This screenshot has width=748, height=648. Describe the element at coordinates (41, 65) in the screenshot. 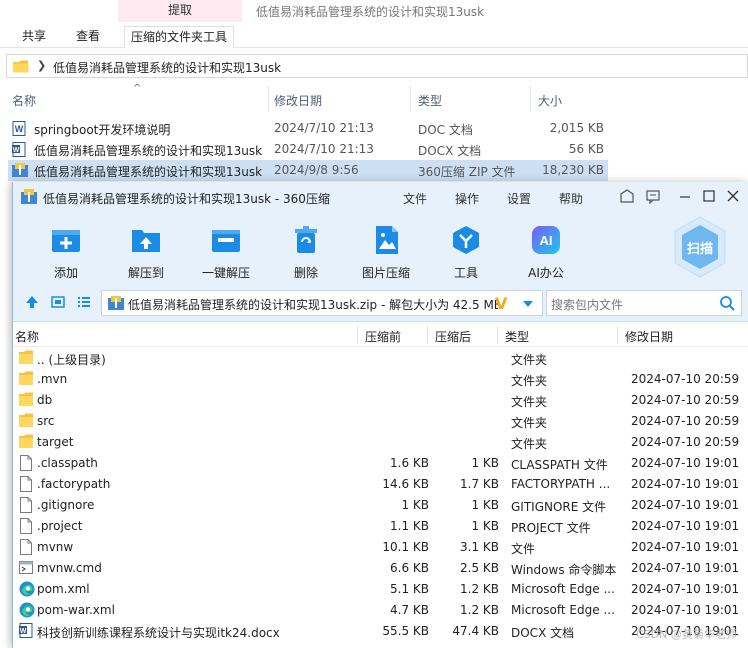

I see `chevron-right-icon: ❯` at that location.